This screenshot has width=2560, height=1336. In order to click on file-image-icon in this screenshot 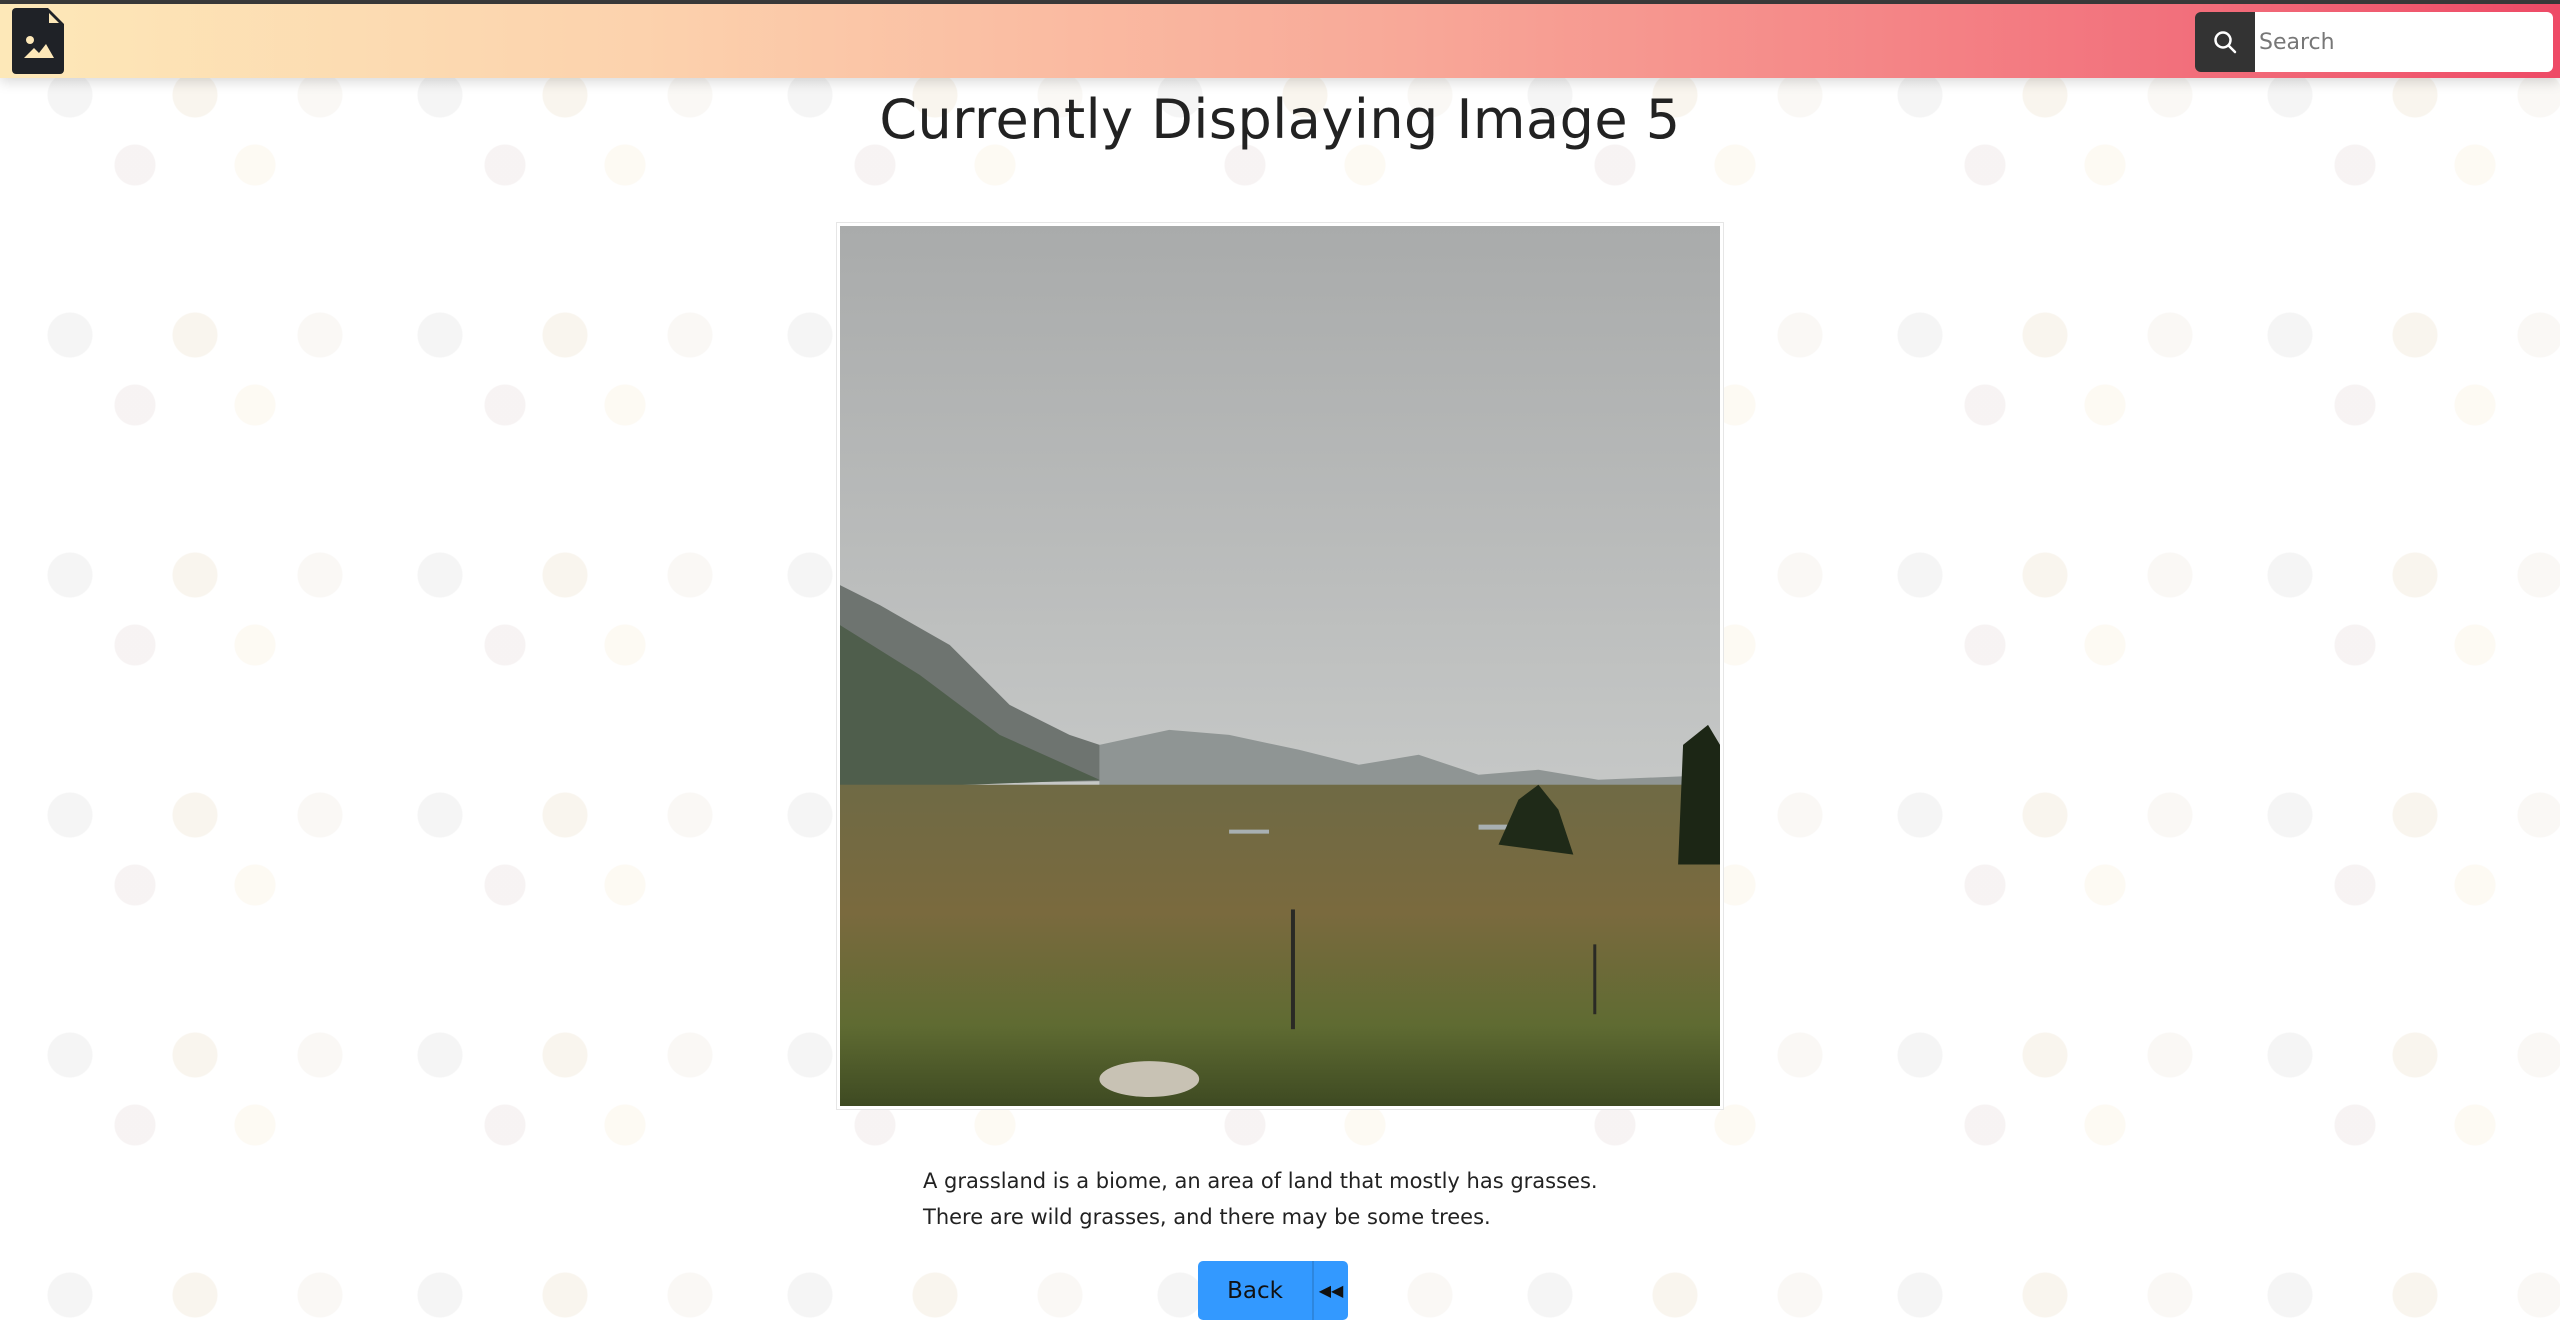, I will do `click(38, 41)`.